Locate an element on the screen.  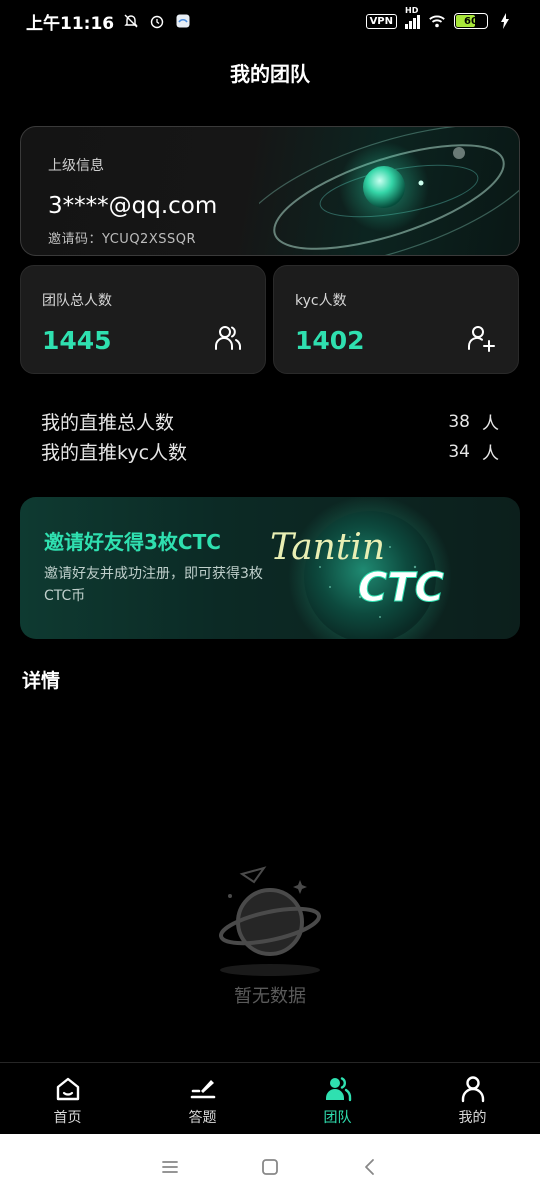
alarm-icon is located at coordinates (157, 21).